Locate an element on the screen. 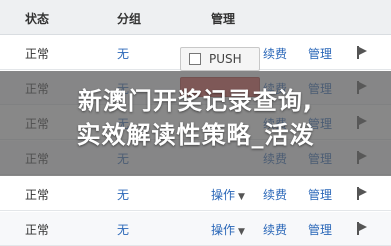 The image size is (391, 246). headline-line-2: 实效解读性策略_活泼 is located at coordinates (195, 135).